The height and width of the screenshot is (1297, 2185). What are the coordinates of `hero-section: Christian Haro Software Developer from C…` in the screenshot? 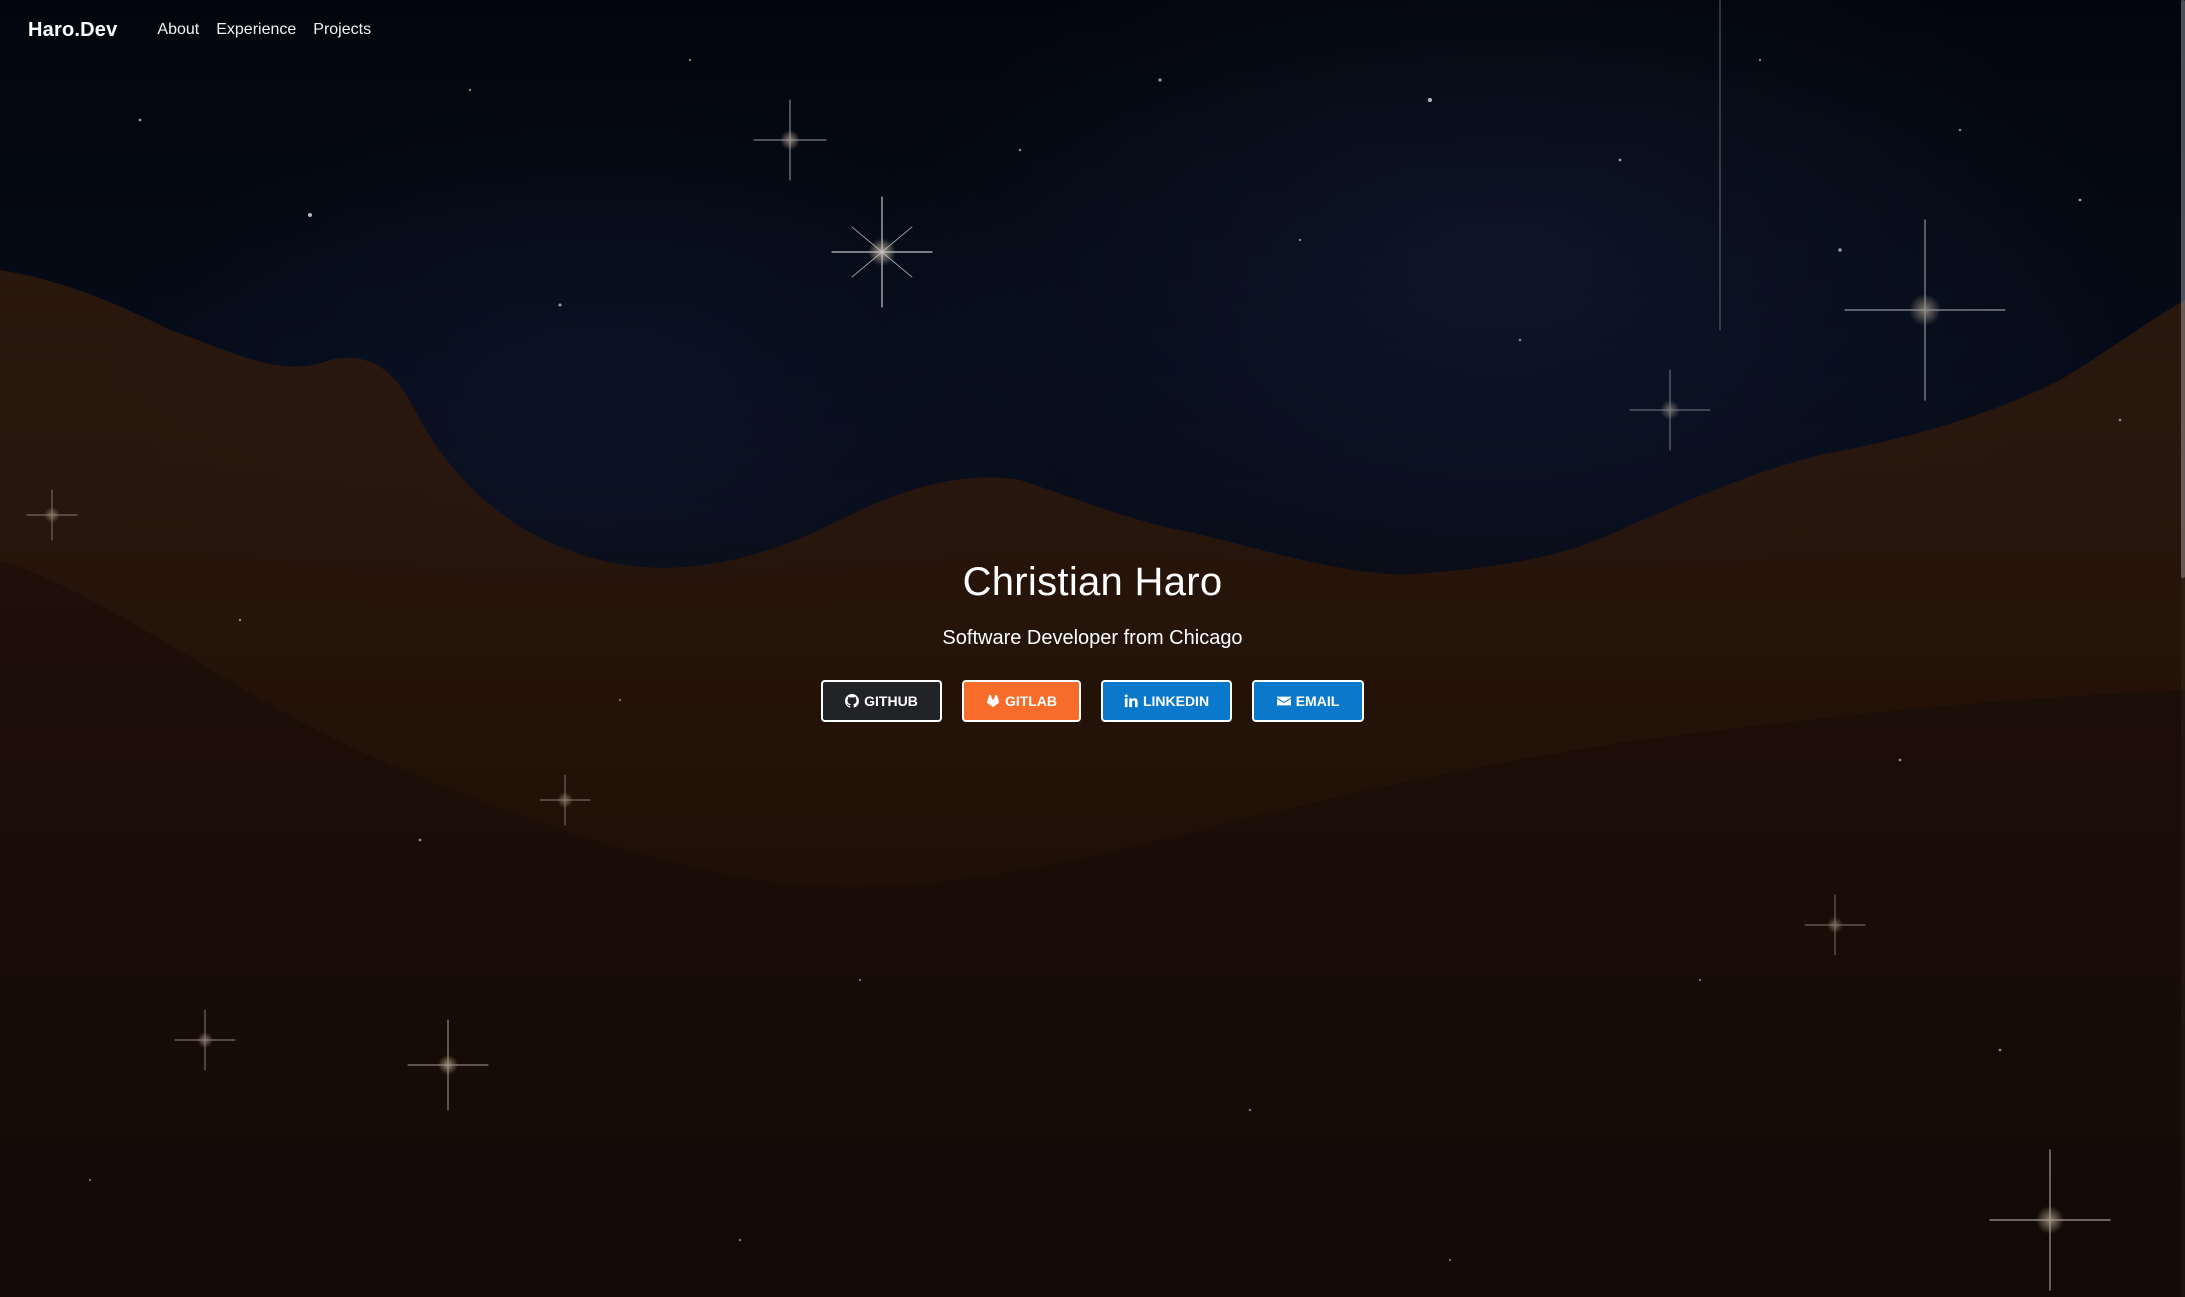 It's located at (1092, 641).